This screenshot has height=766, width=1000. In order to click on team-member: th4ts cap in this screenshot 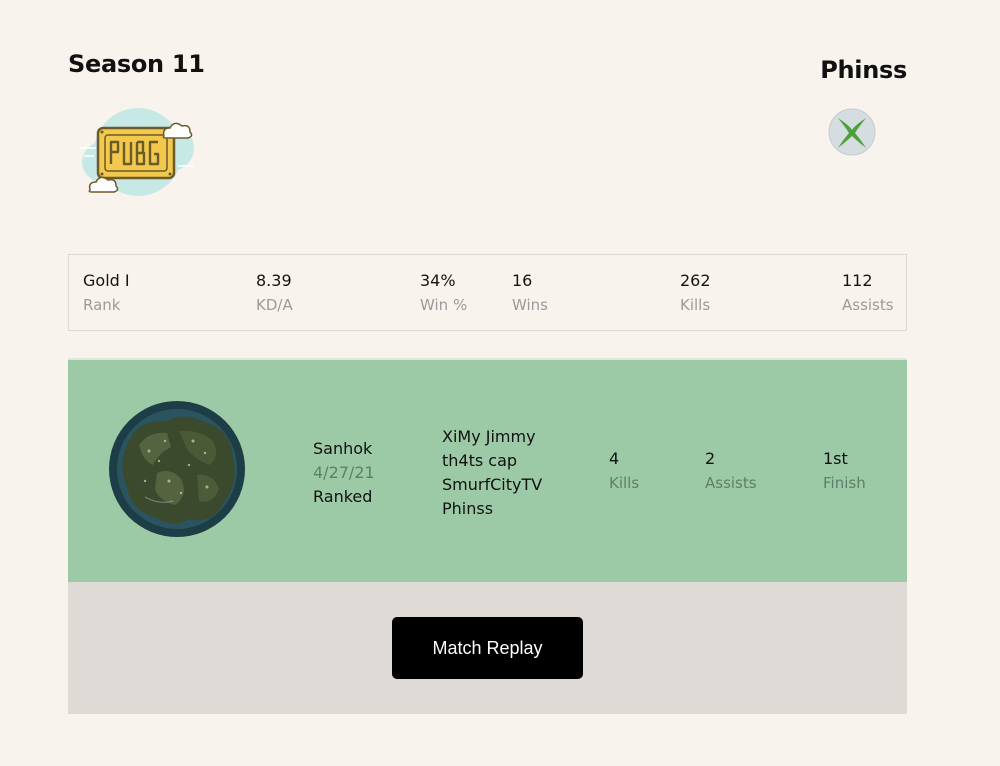, I will do `click(480, 460)`.